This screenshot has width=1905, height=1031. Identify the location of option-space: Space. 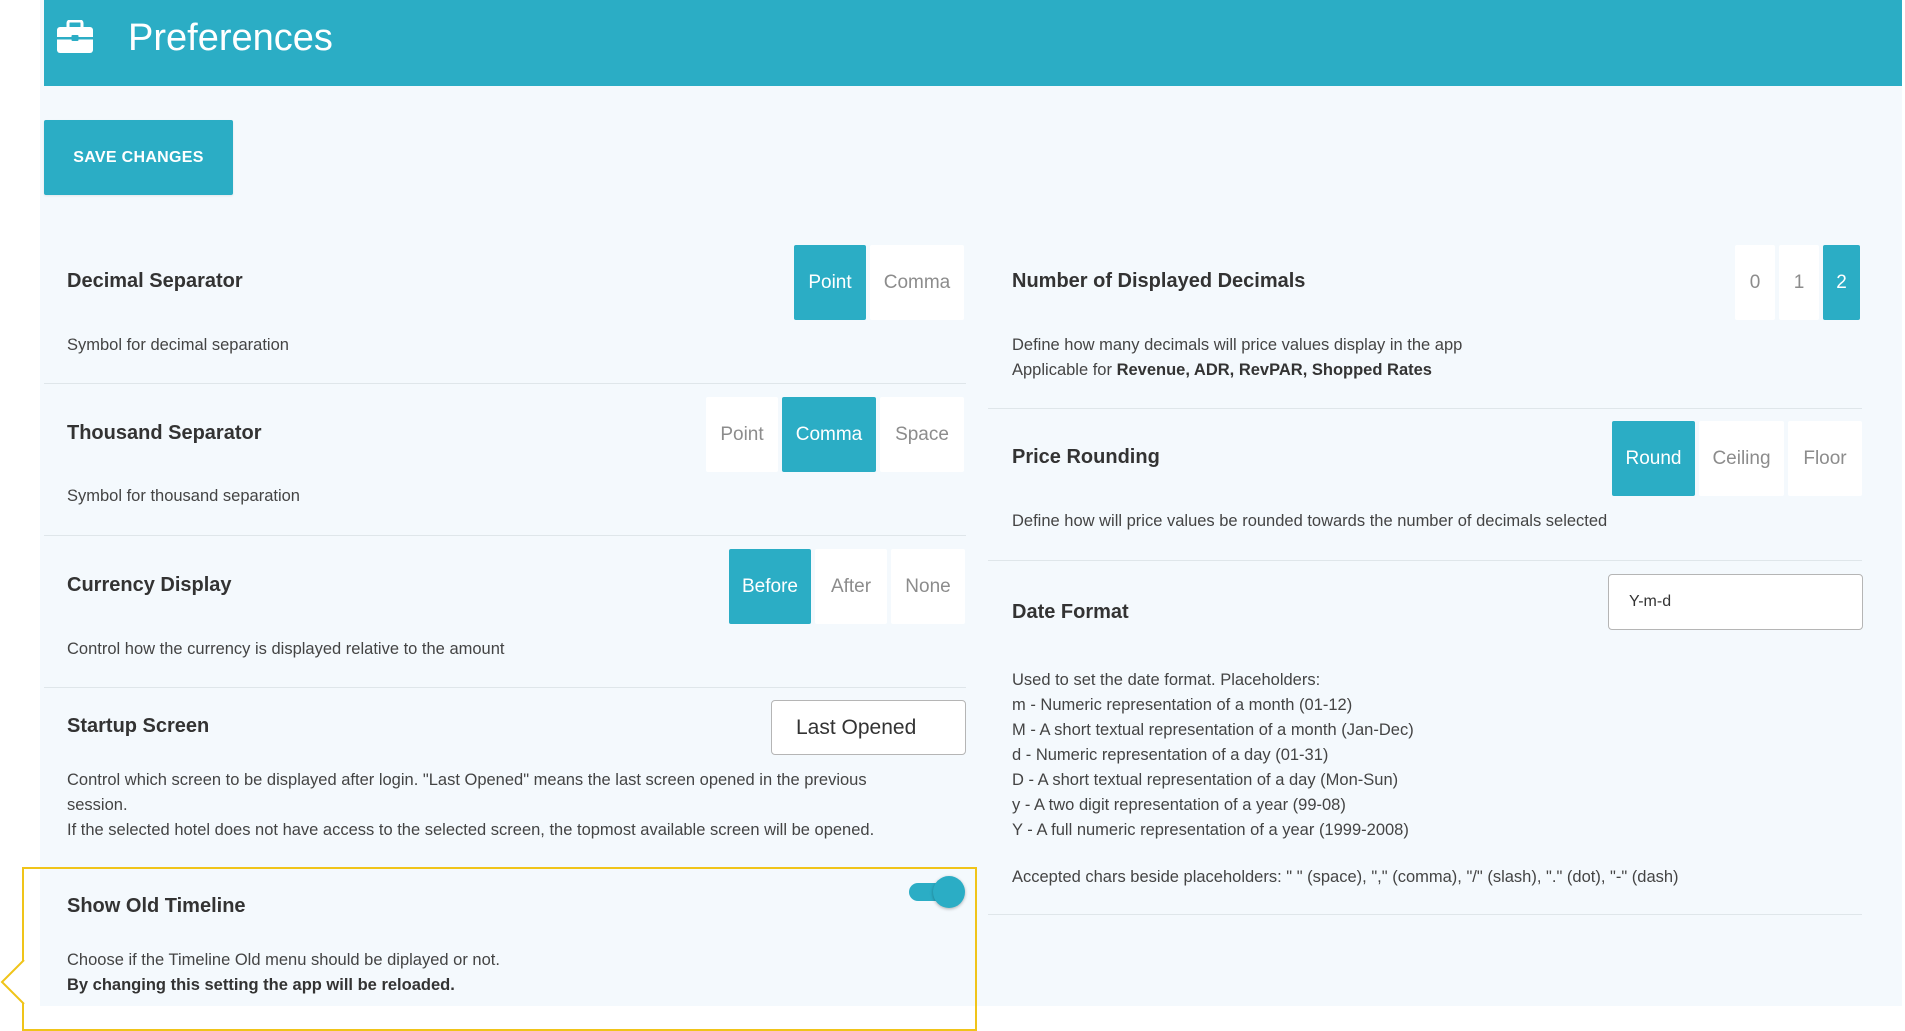
(922, 434).